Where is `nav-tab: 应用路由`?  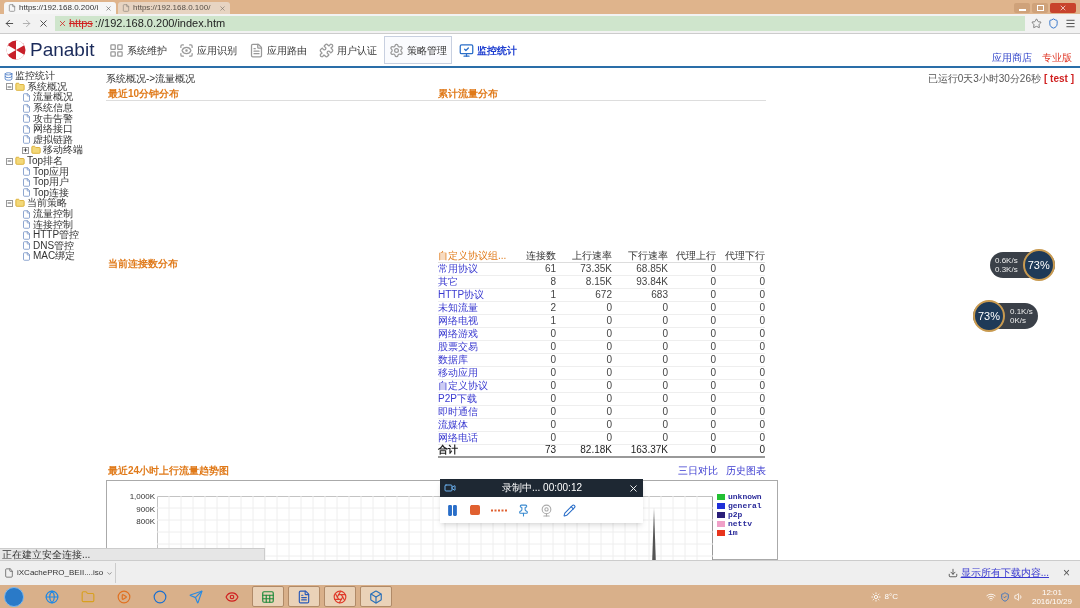
nav-tab: 应用路由 is located at coordinates (278, 50).